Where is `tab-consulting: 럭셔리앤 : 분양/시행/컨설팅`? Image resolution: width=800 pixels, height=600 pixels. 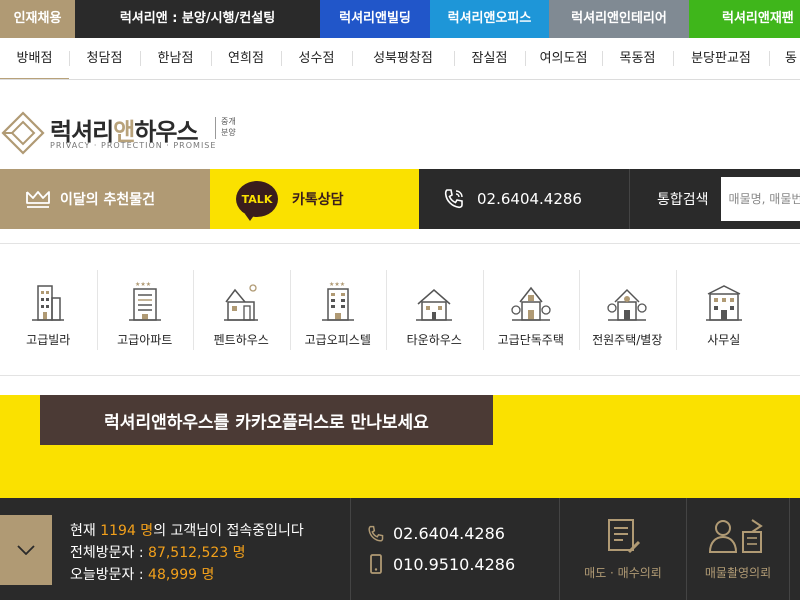
tab-consulting: 럭셔리앤 : 분양/시행/컨설팅 is located at coordinates (197, 19).